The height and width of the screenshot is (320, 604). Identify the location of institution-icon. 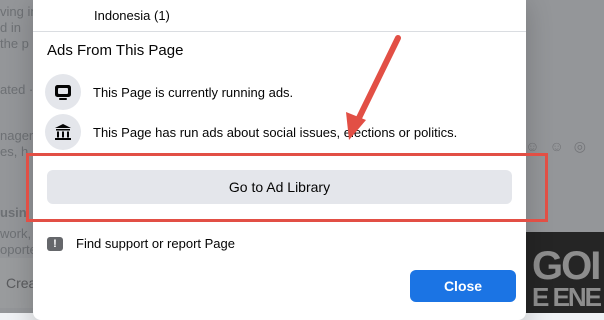
(63, 132).